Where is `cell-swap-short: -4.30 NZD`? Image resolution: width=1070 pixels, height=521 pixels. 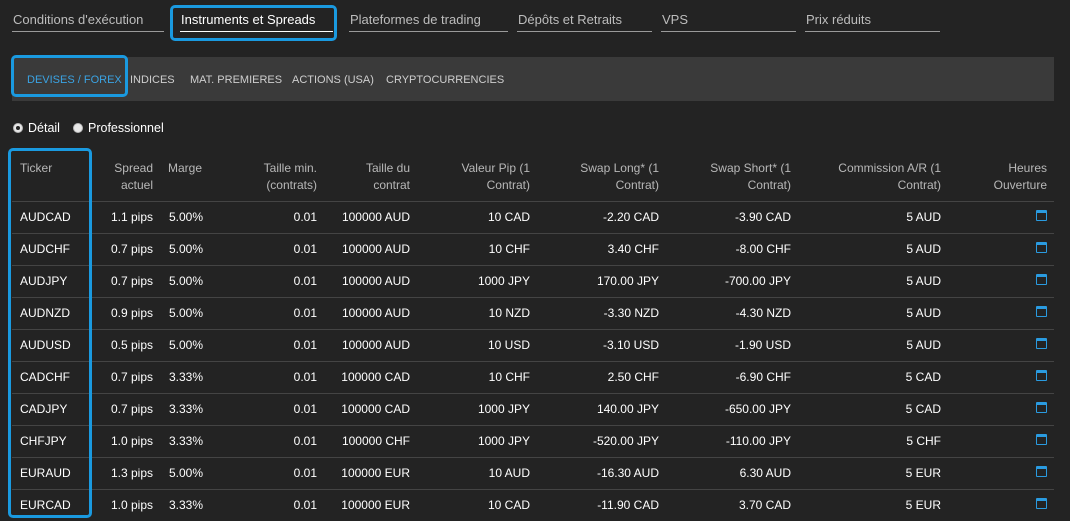
cell-swap-short: -4.30 NZD is located at coordinates (763, 313).